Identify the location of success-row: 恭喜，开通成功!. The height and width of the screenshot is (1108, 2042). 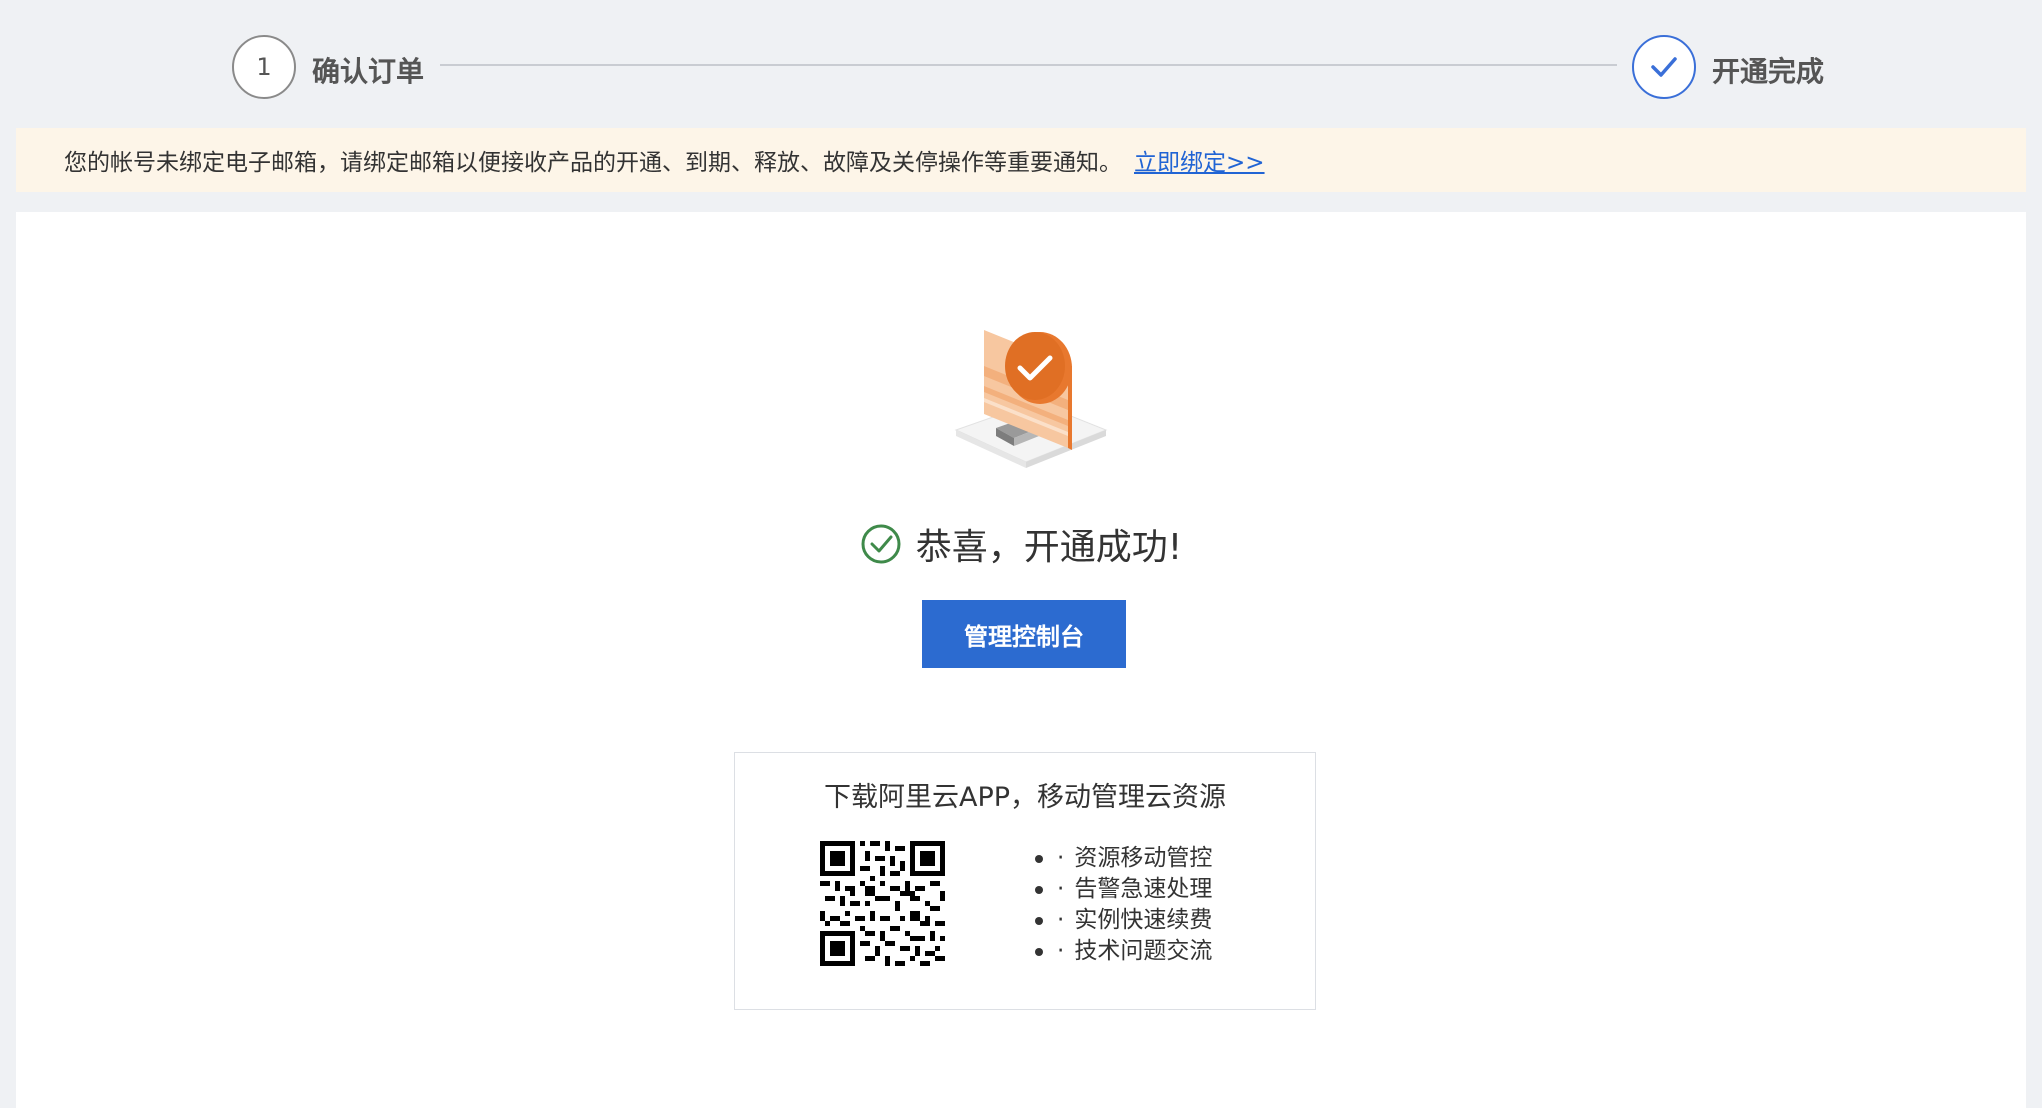
(1021, 544).